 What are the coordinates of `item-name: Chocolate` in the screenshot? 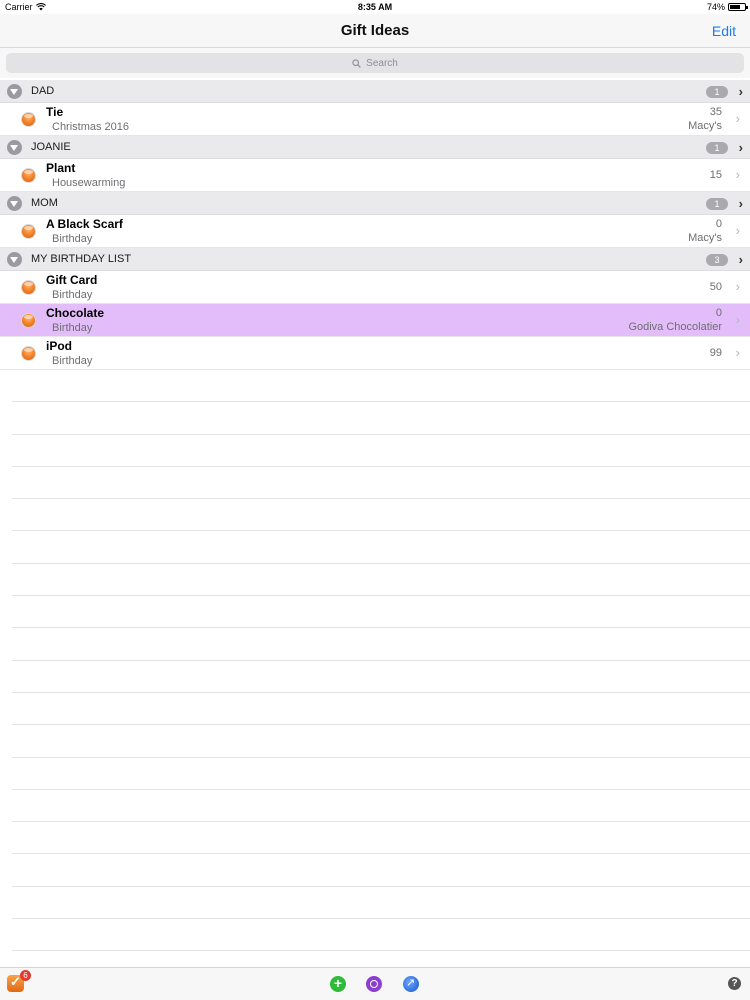 It's located at (75, 313).